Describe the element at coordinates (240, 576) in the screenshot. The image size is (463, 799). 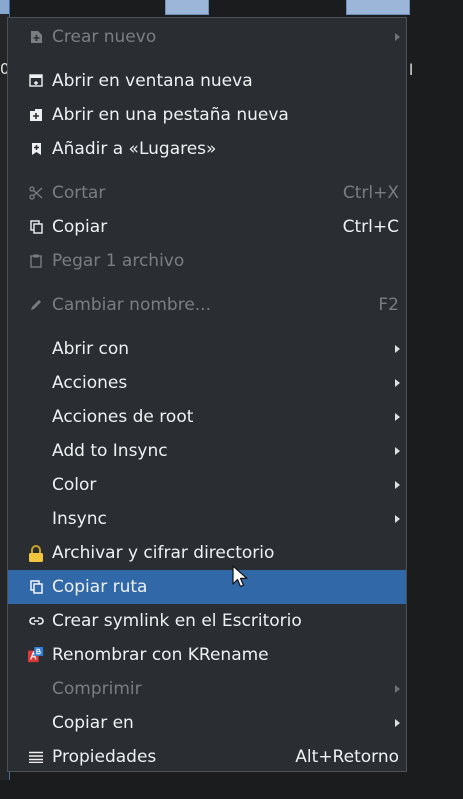
I see `mouse-cursor-icon` at that location.